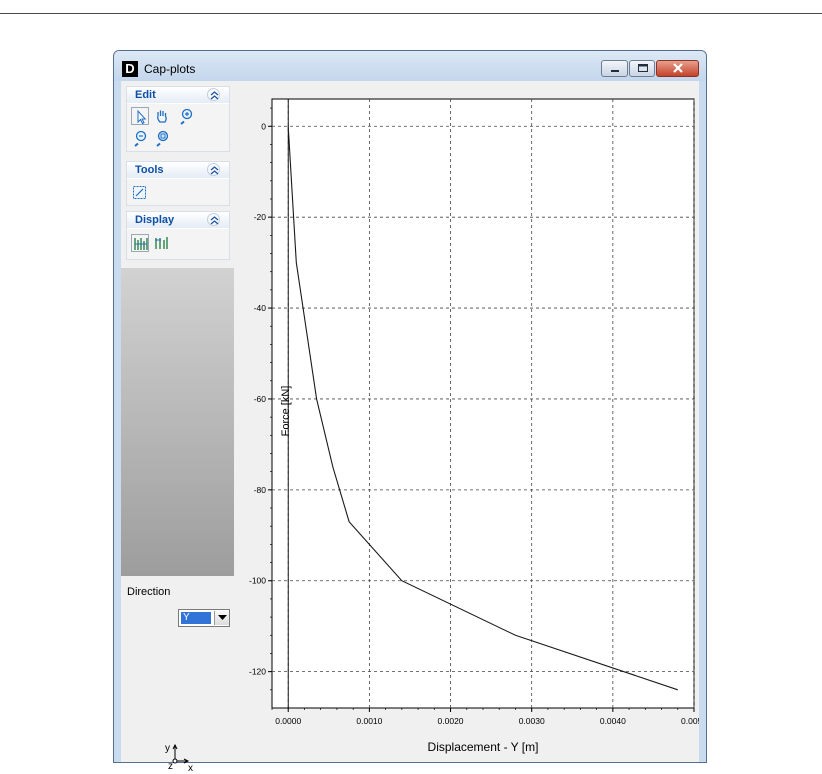 The image size is (822, 774). I want to click on tools-group-header: Tools, so click(178, 170).